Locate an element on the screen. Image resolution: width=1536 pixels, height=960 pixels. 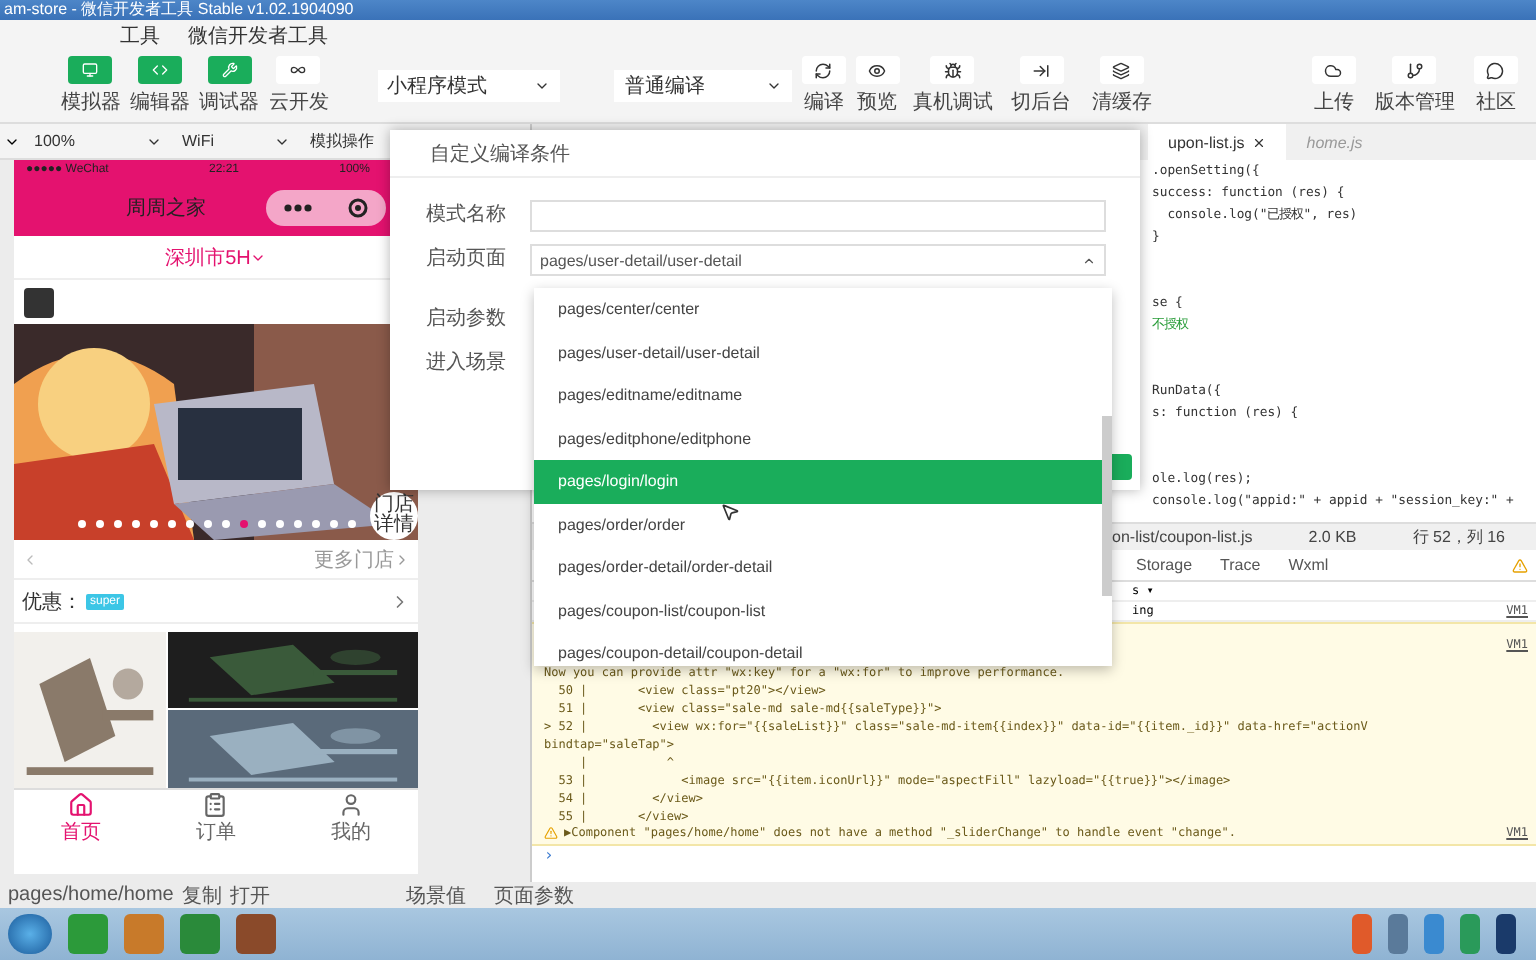
form-label: 启动参数 is located at coordinates (466, 319).